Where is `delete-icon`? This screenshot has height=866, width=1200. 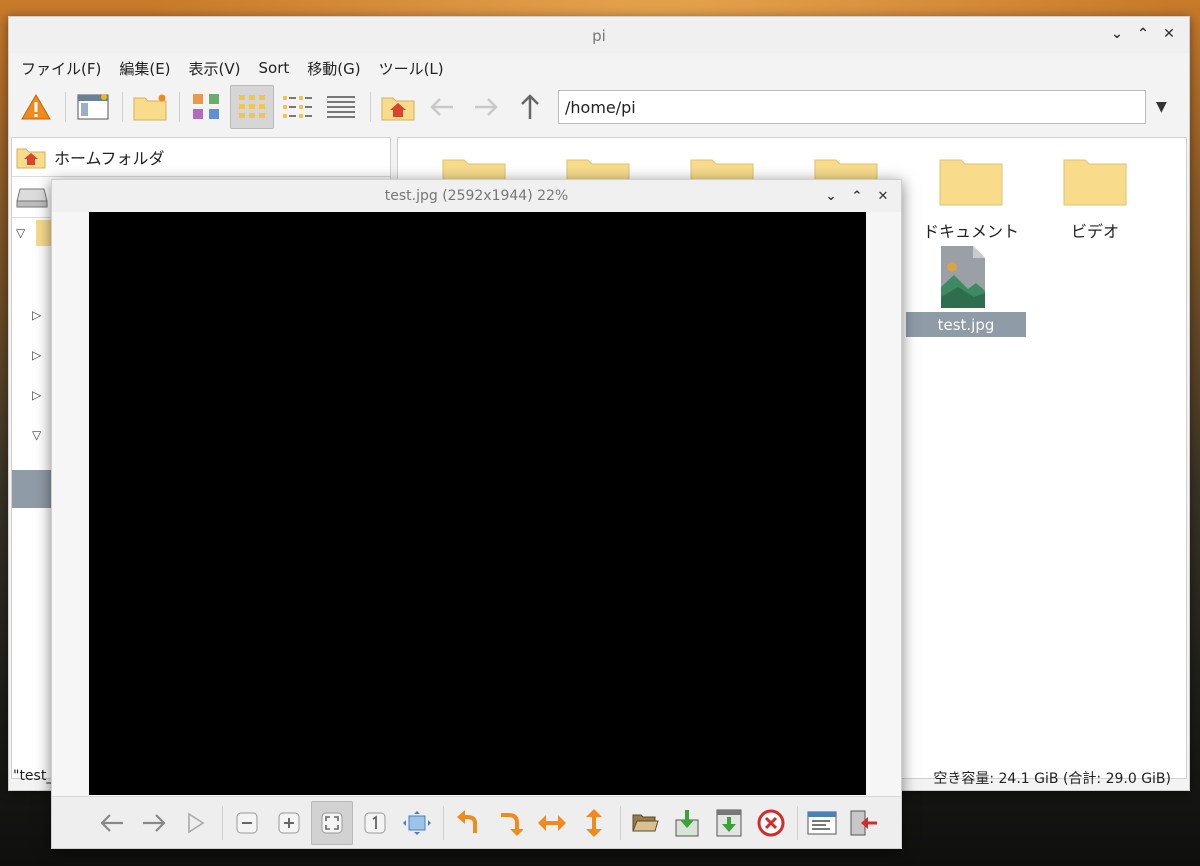
delete-icon is located at coordinates (771, 822).